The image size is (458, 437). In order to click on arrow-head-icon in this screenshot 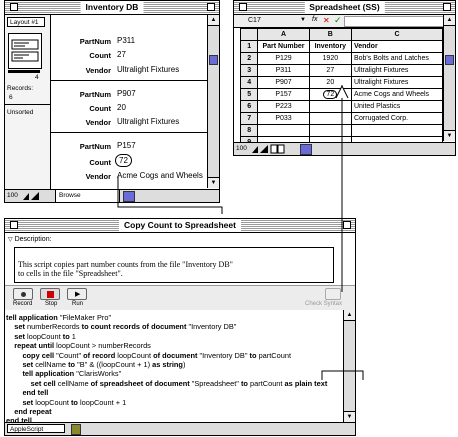, I will do `click(342, 91)`.